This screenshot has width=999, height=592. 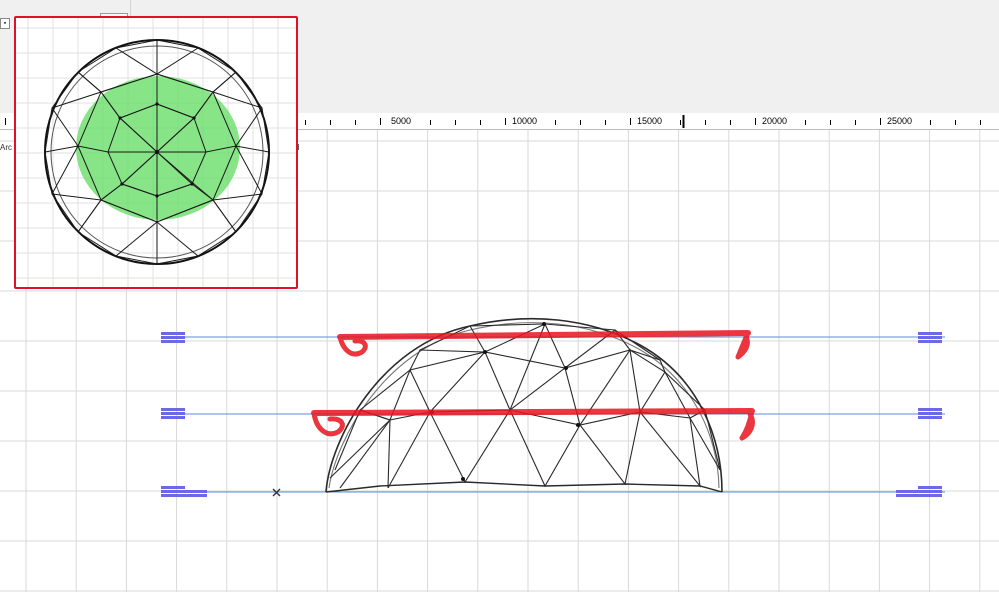 I want to click on side-label-left: Arc, so click(x=6, y=147).